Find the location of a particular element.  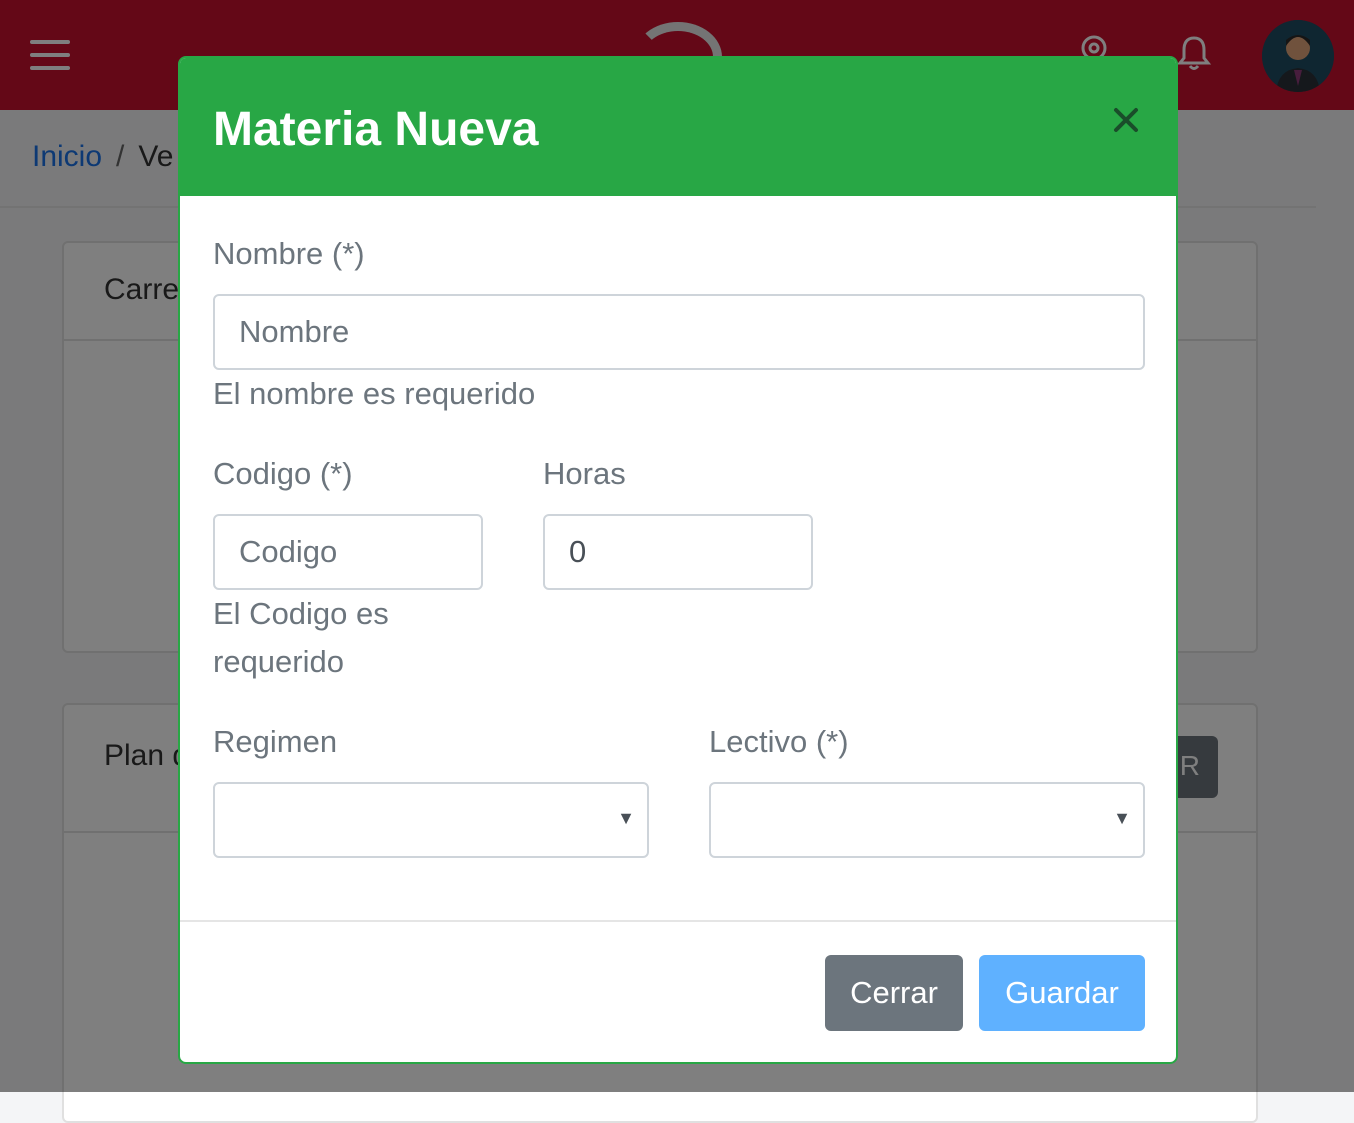

nombre-label: Nombre (*) is located at coordinates (289, 253).